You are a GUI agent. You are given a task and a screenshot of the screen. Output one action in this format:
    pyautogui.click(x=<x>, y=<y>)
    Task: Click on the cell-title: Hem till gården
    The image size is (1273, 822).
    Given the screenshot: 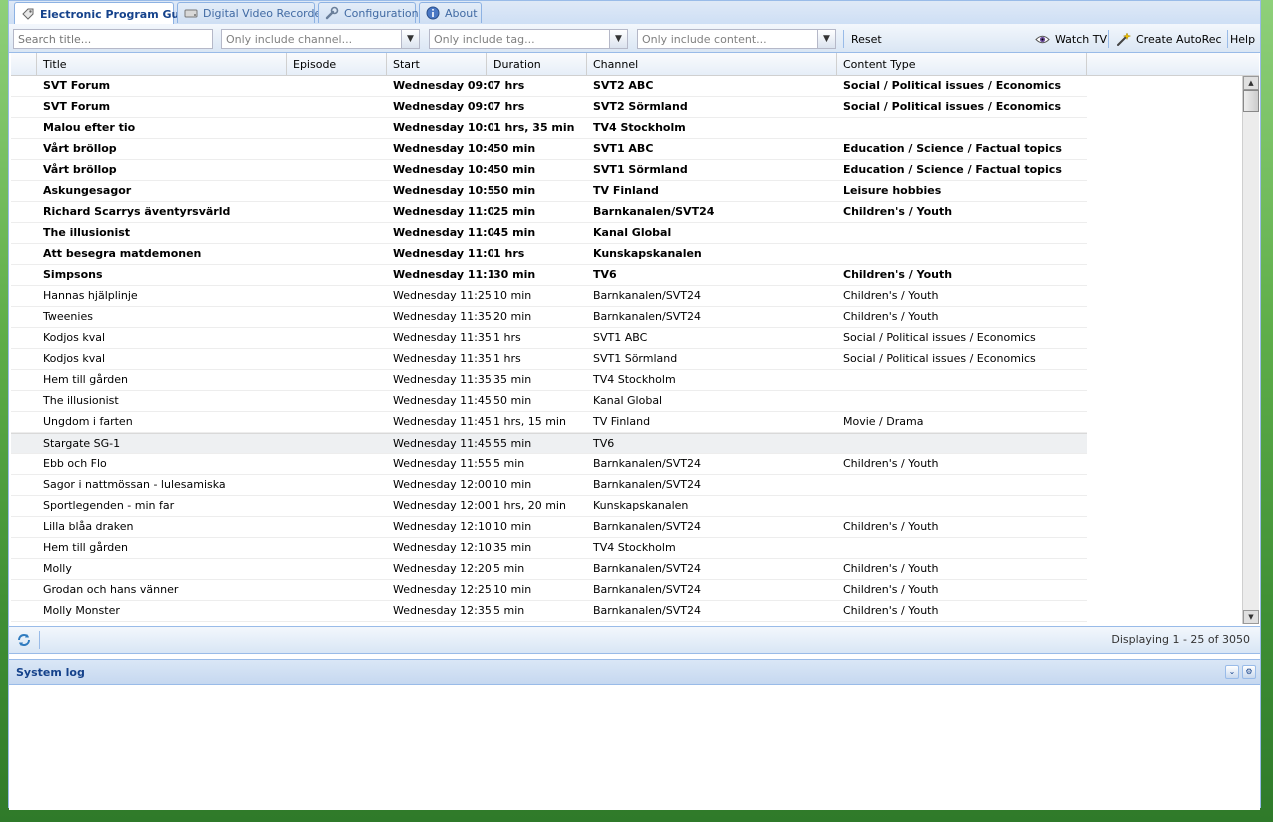 What is the action you would take?
    pyautogui.click(x=86, y=379)
    